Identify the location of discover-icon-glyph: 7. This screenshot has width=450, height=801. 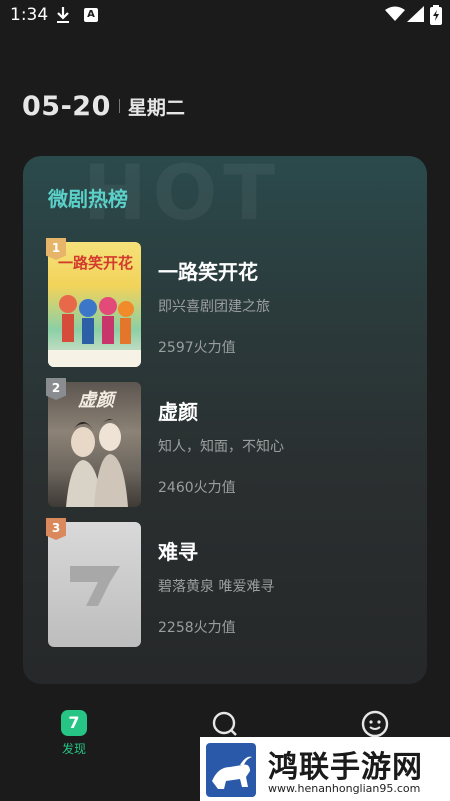
(74, 722).